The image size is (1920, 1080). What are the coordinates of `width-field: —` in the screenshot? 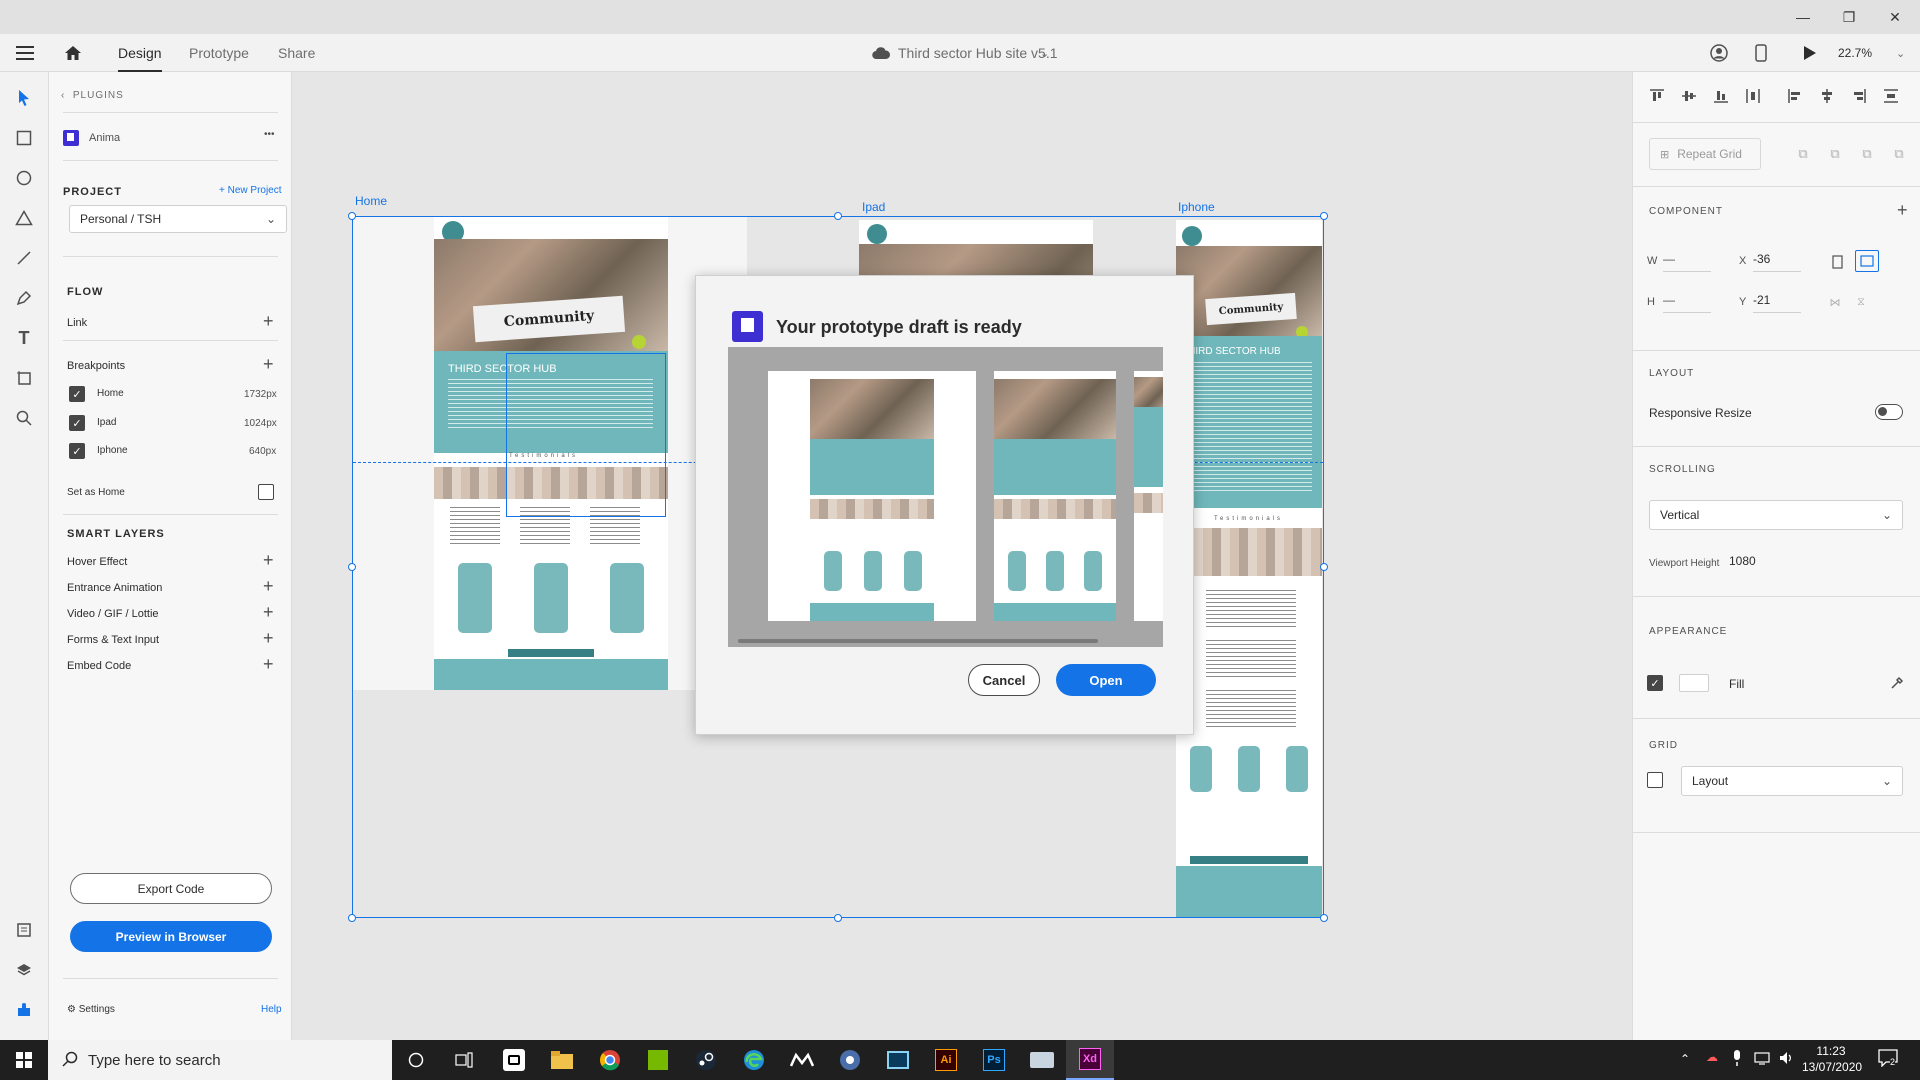 It's located at (1687, 262).